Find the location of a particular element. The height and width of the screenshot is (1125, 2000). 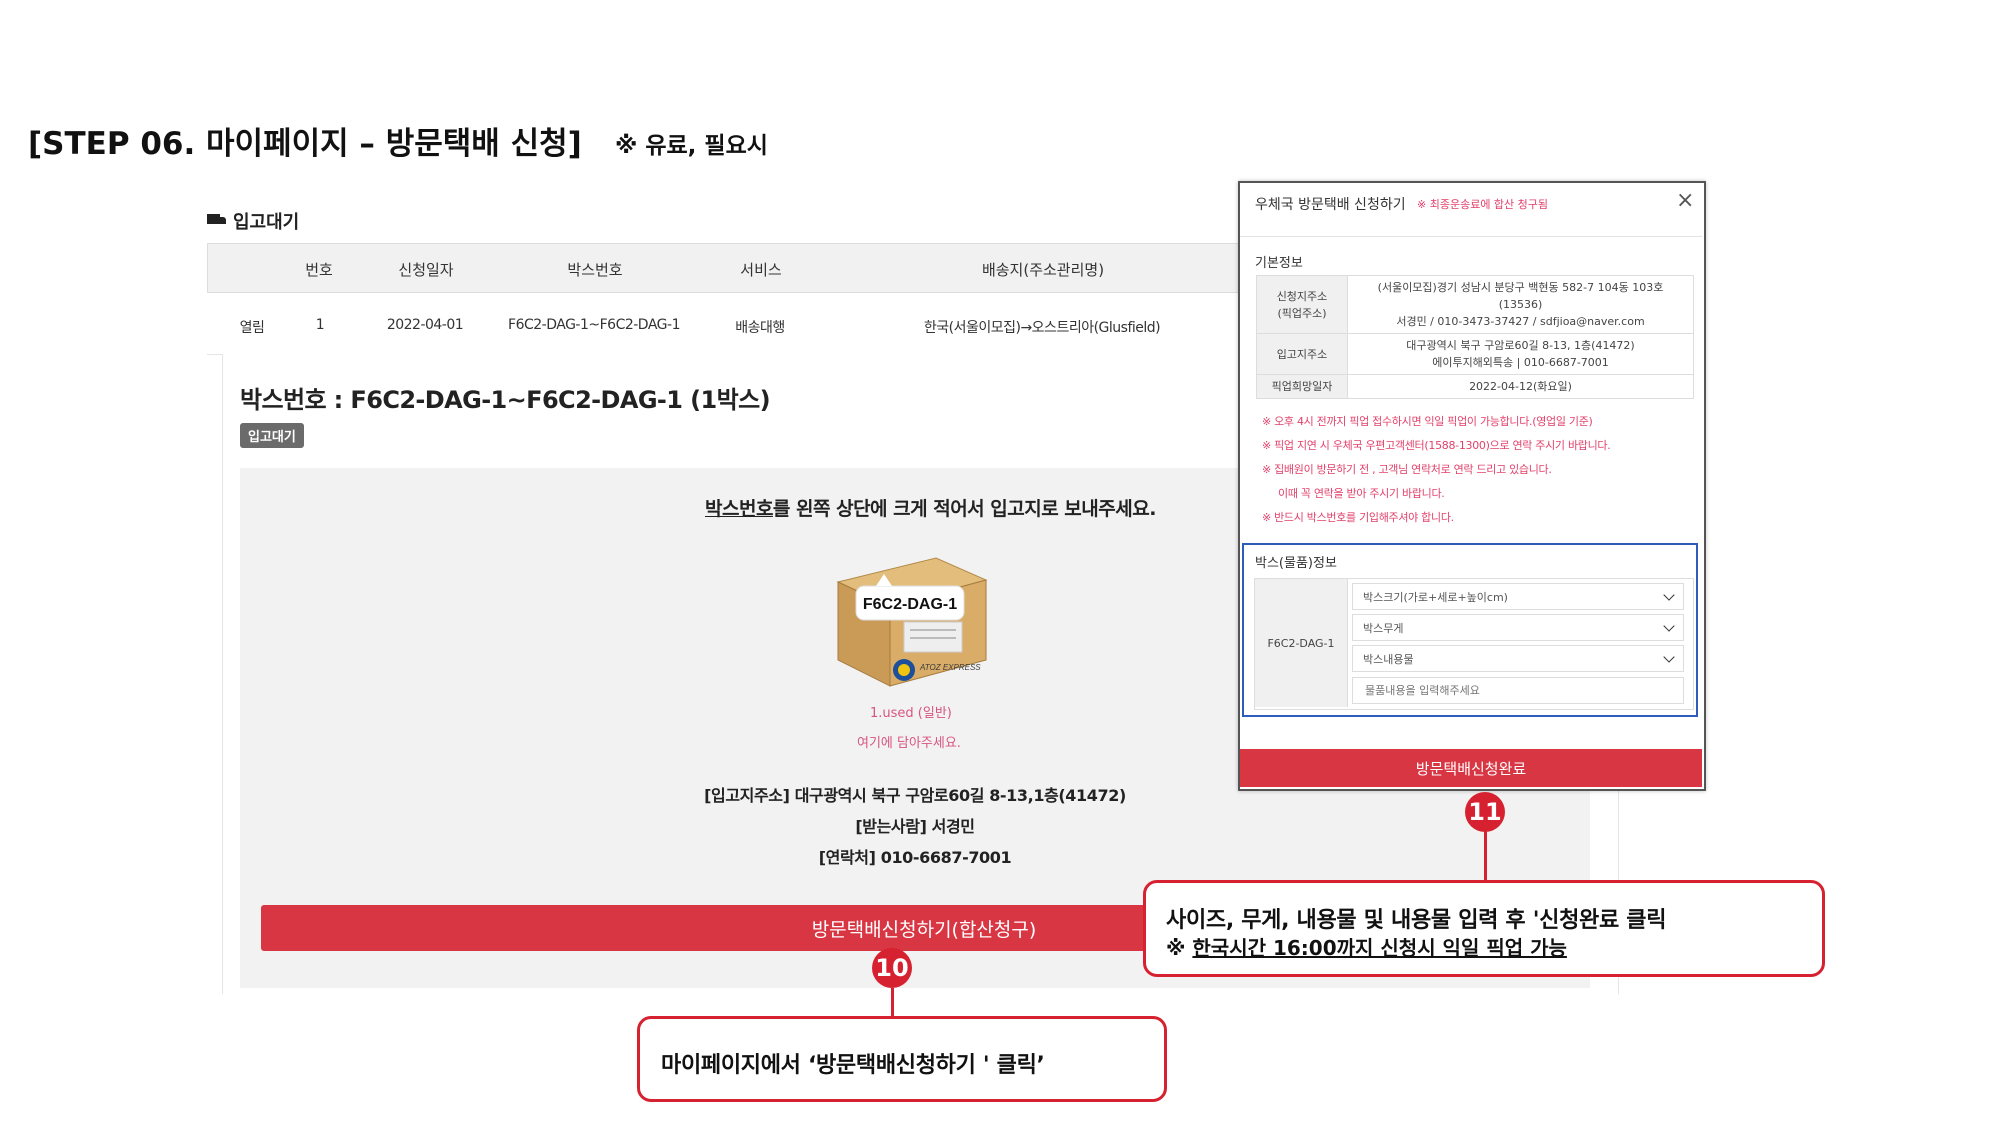

shipping-instruction: 박스번호를 왼쪽 상단에 크게 적어서 입고지로 보내주세요. is located at coordinates (930, 507).